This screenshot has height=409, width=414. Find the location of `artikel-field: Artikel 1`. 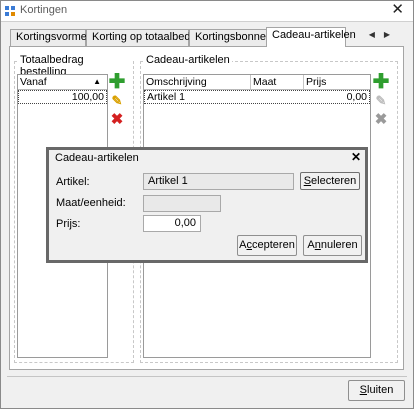

artikel-field: Artikel 1 is located at coordinates (218, 181).